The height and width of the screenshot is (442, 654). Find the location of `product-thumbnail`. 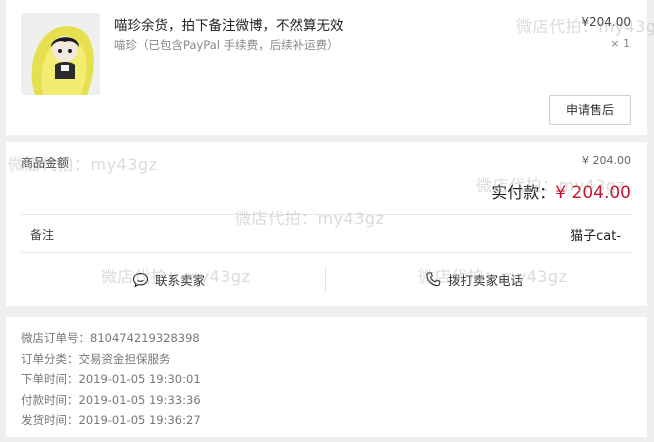

product-thumbnail is located at coordinates (60, 54).